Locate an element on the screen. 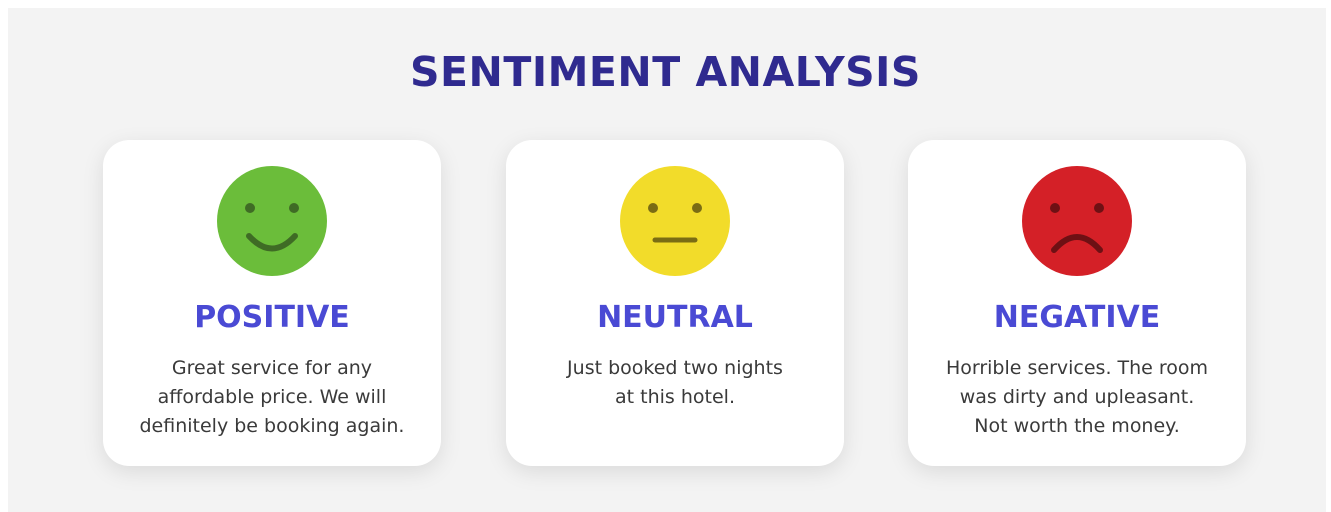  example-line: Horrible services. The room is located at coordinates (1077, 368).